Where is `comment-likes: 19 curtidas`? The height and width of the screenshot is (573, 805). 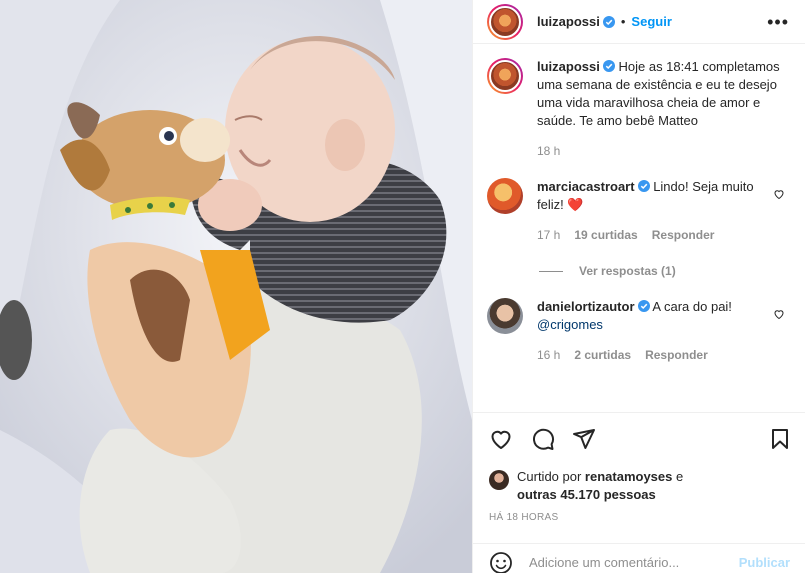
comment-likes: 19 curtidas is located at coordinates (605, 235).